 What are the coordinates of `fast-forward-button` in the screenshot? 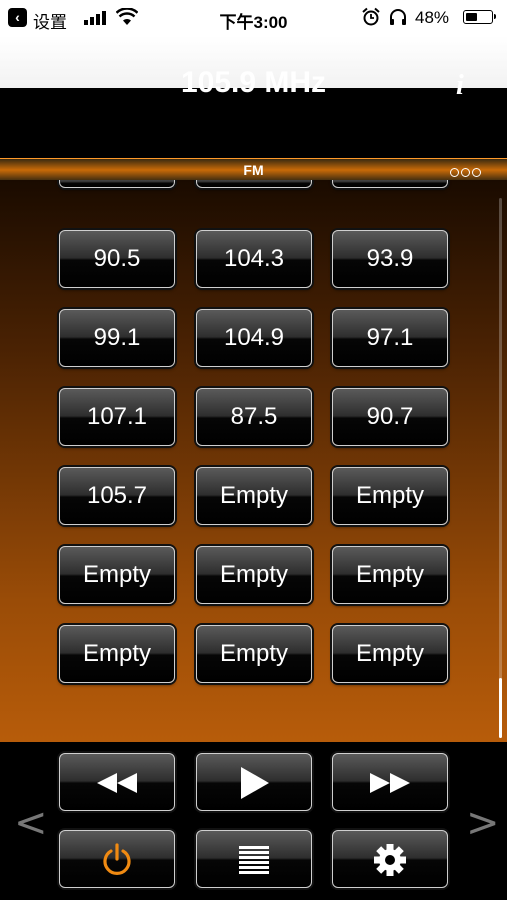 It's located at (390, 782).